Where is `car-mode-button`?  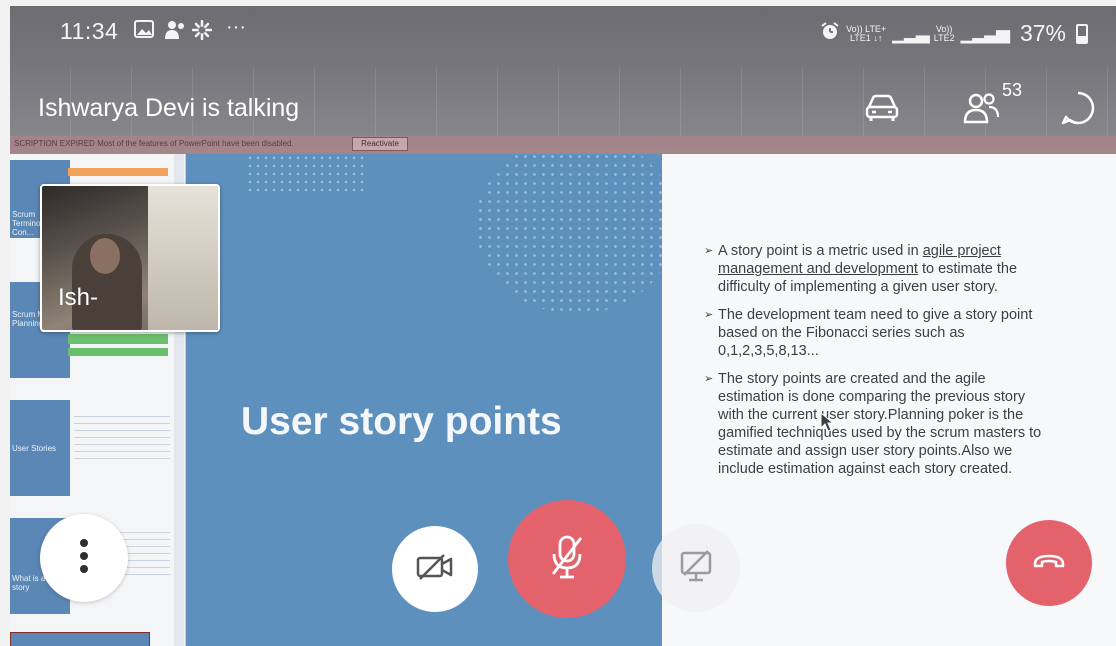 car-mode-button is located at coordinates (882, 110).